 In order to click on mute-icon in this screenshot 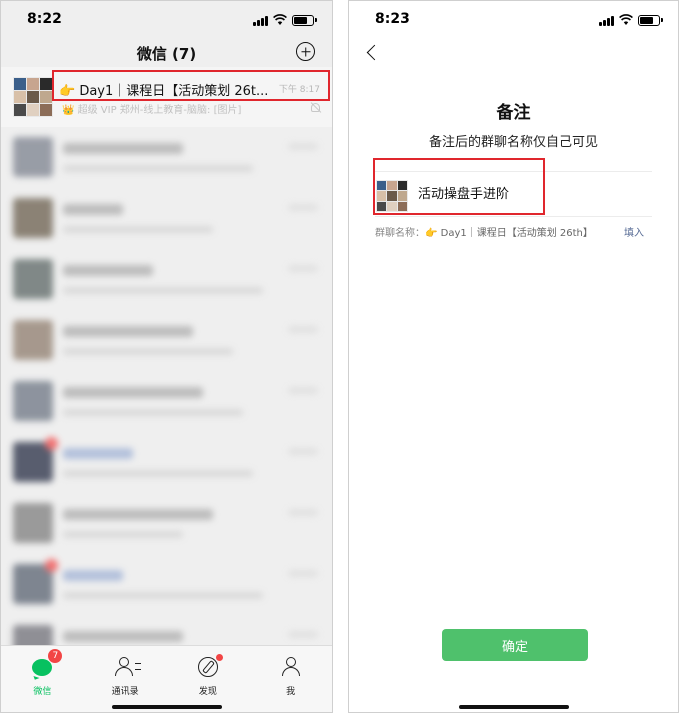, I will do `click(315, 107)`.